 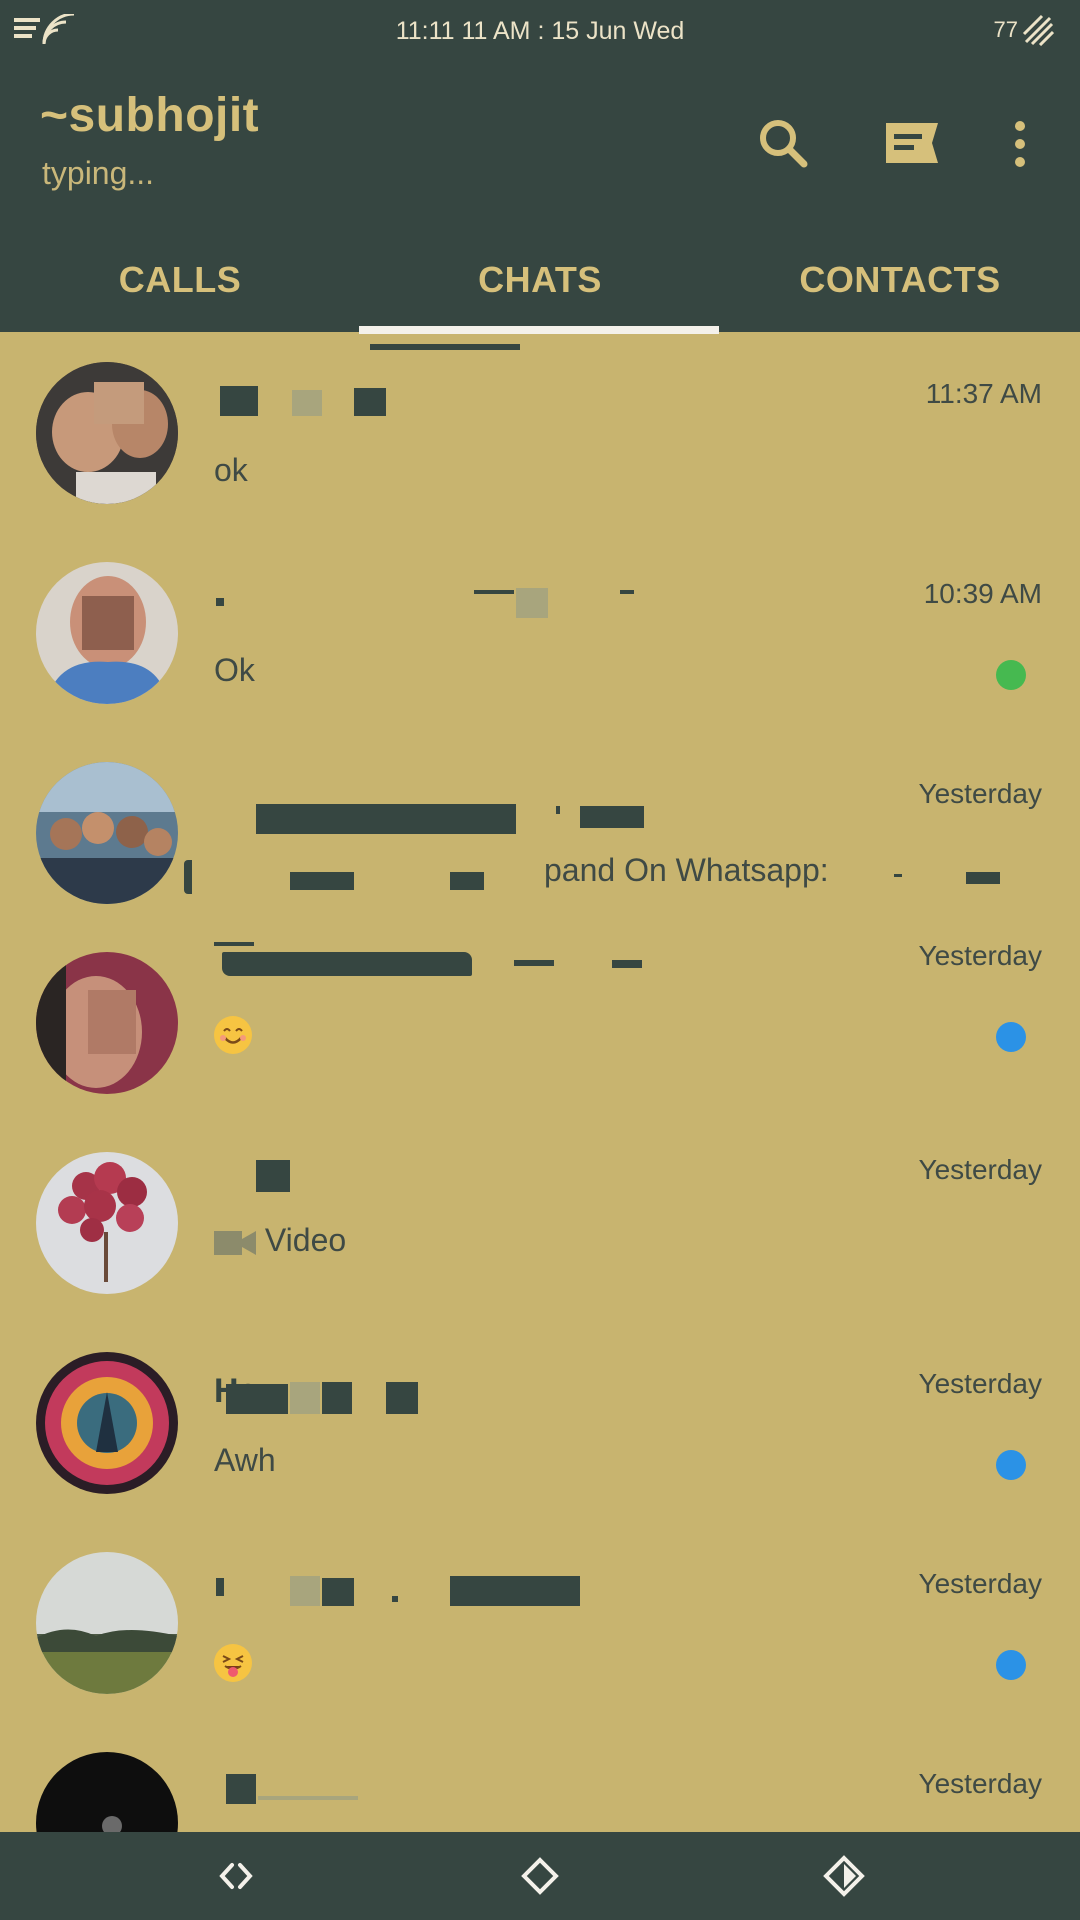 I want to click on battery-level: 77, so click(x=1005, y=29).